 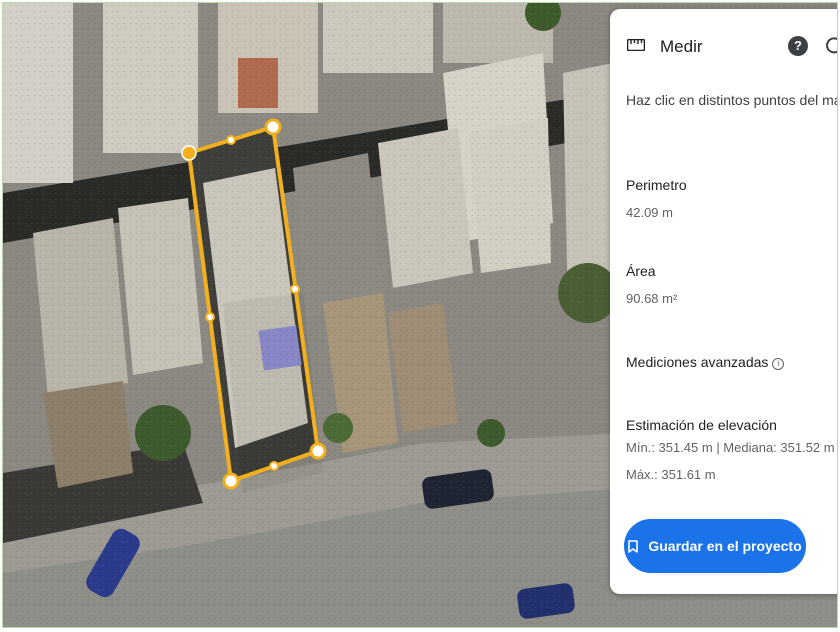 What do you see at coordinates (701, 425) in the screenshot?
I see `elevation-label: Estimación de elevación` at bounding box center [701, 425].